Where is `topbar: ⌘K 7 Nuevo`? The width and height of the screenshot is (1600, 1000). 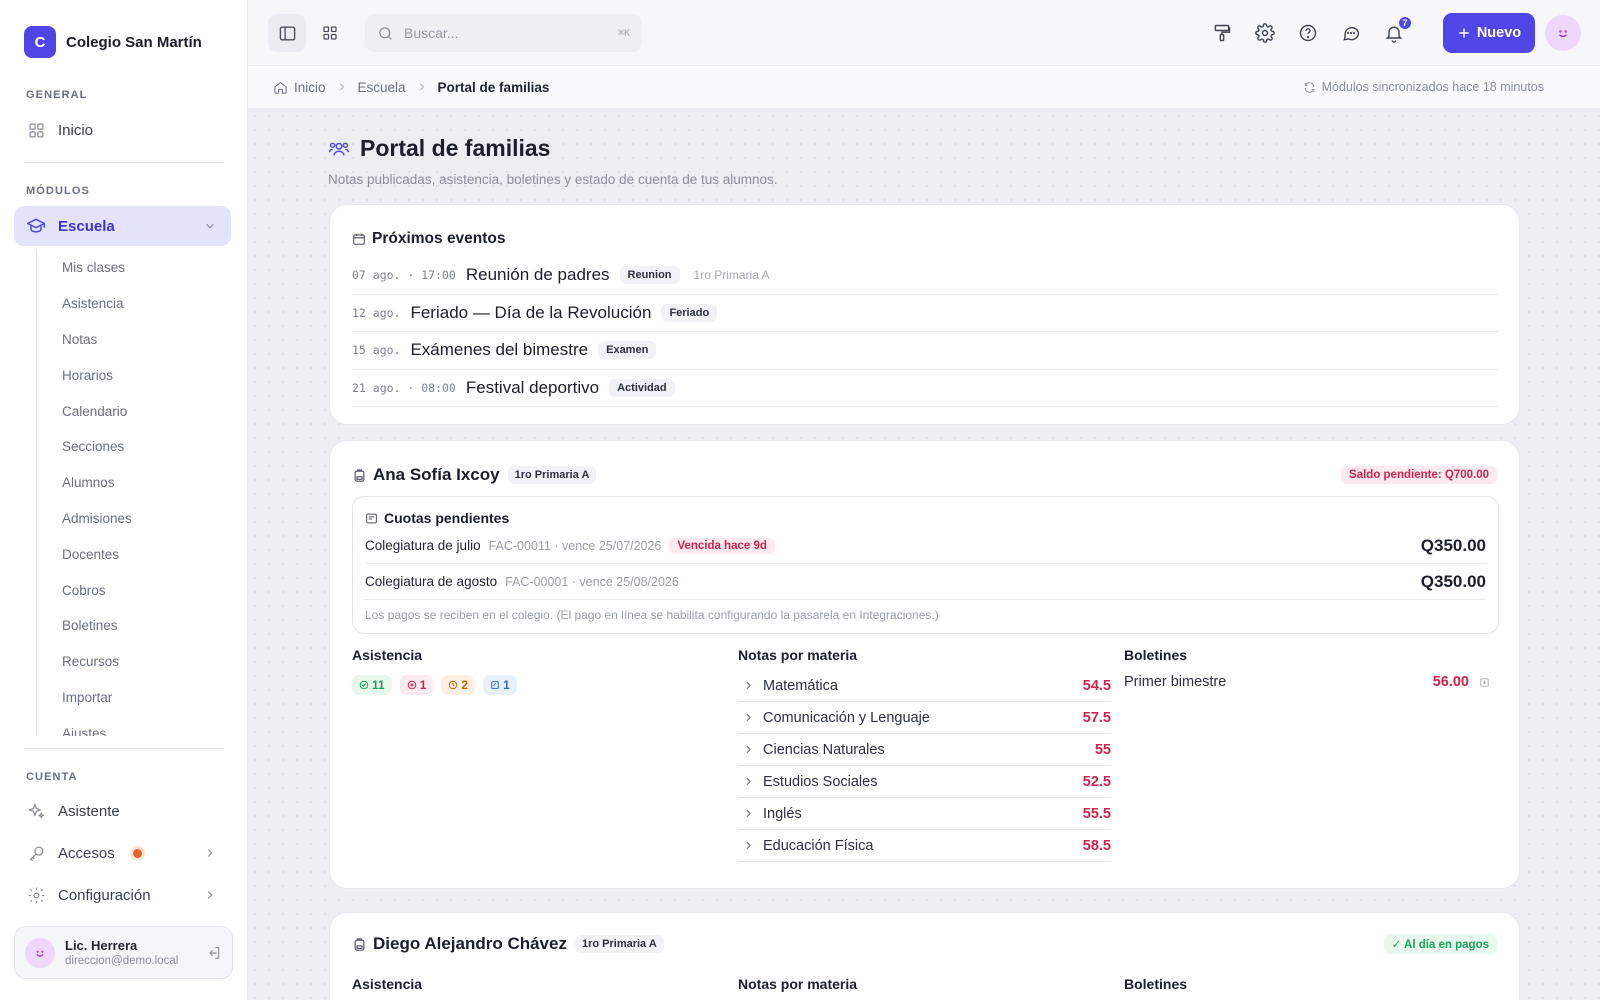 topbar: ⌘K 7 Nuevo is located at coordinates (924, 33).